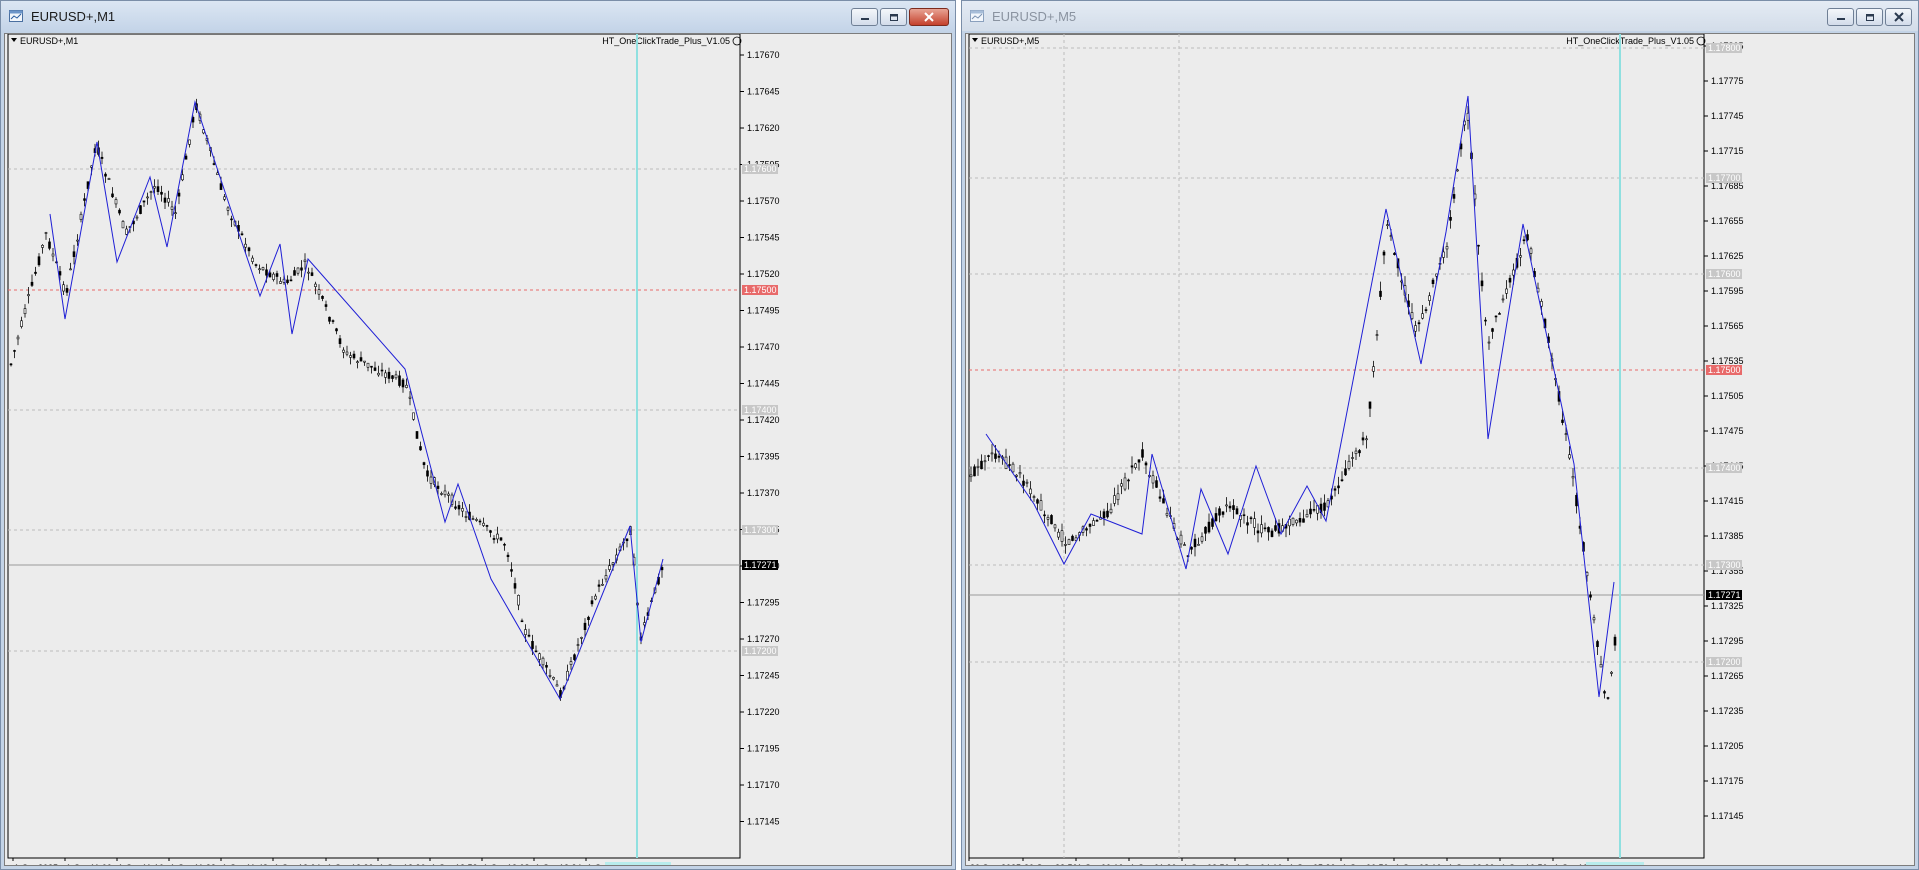  Describe the element at coordinates (1727, 641) in the screenshot. I see `price-tick-label: 1.17295` at that location.